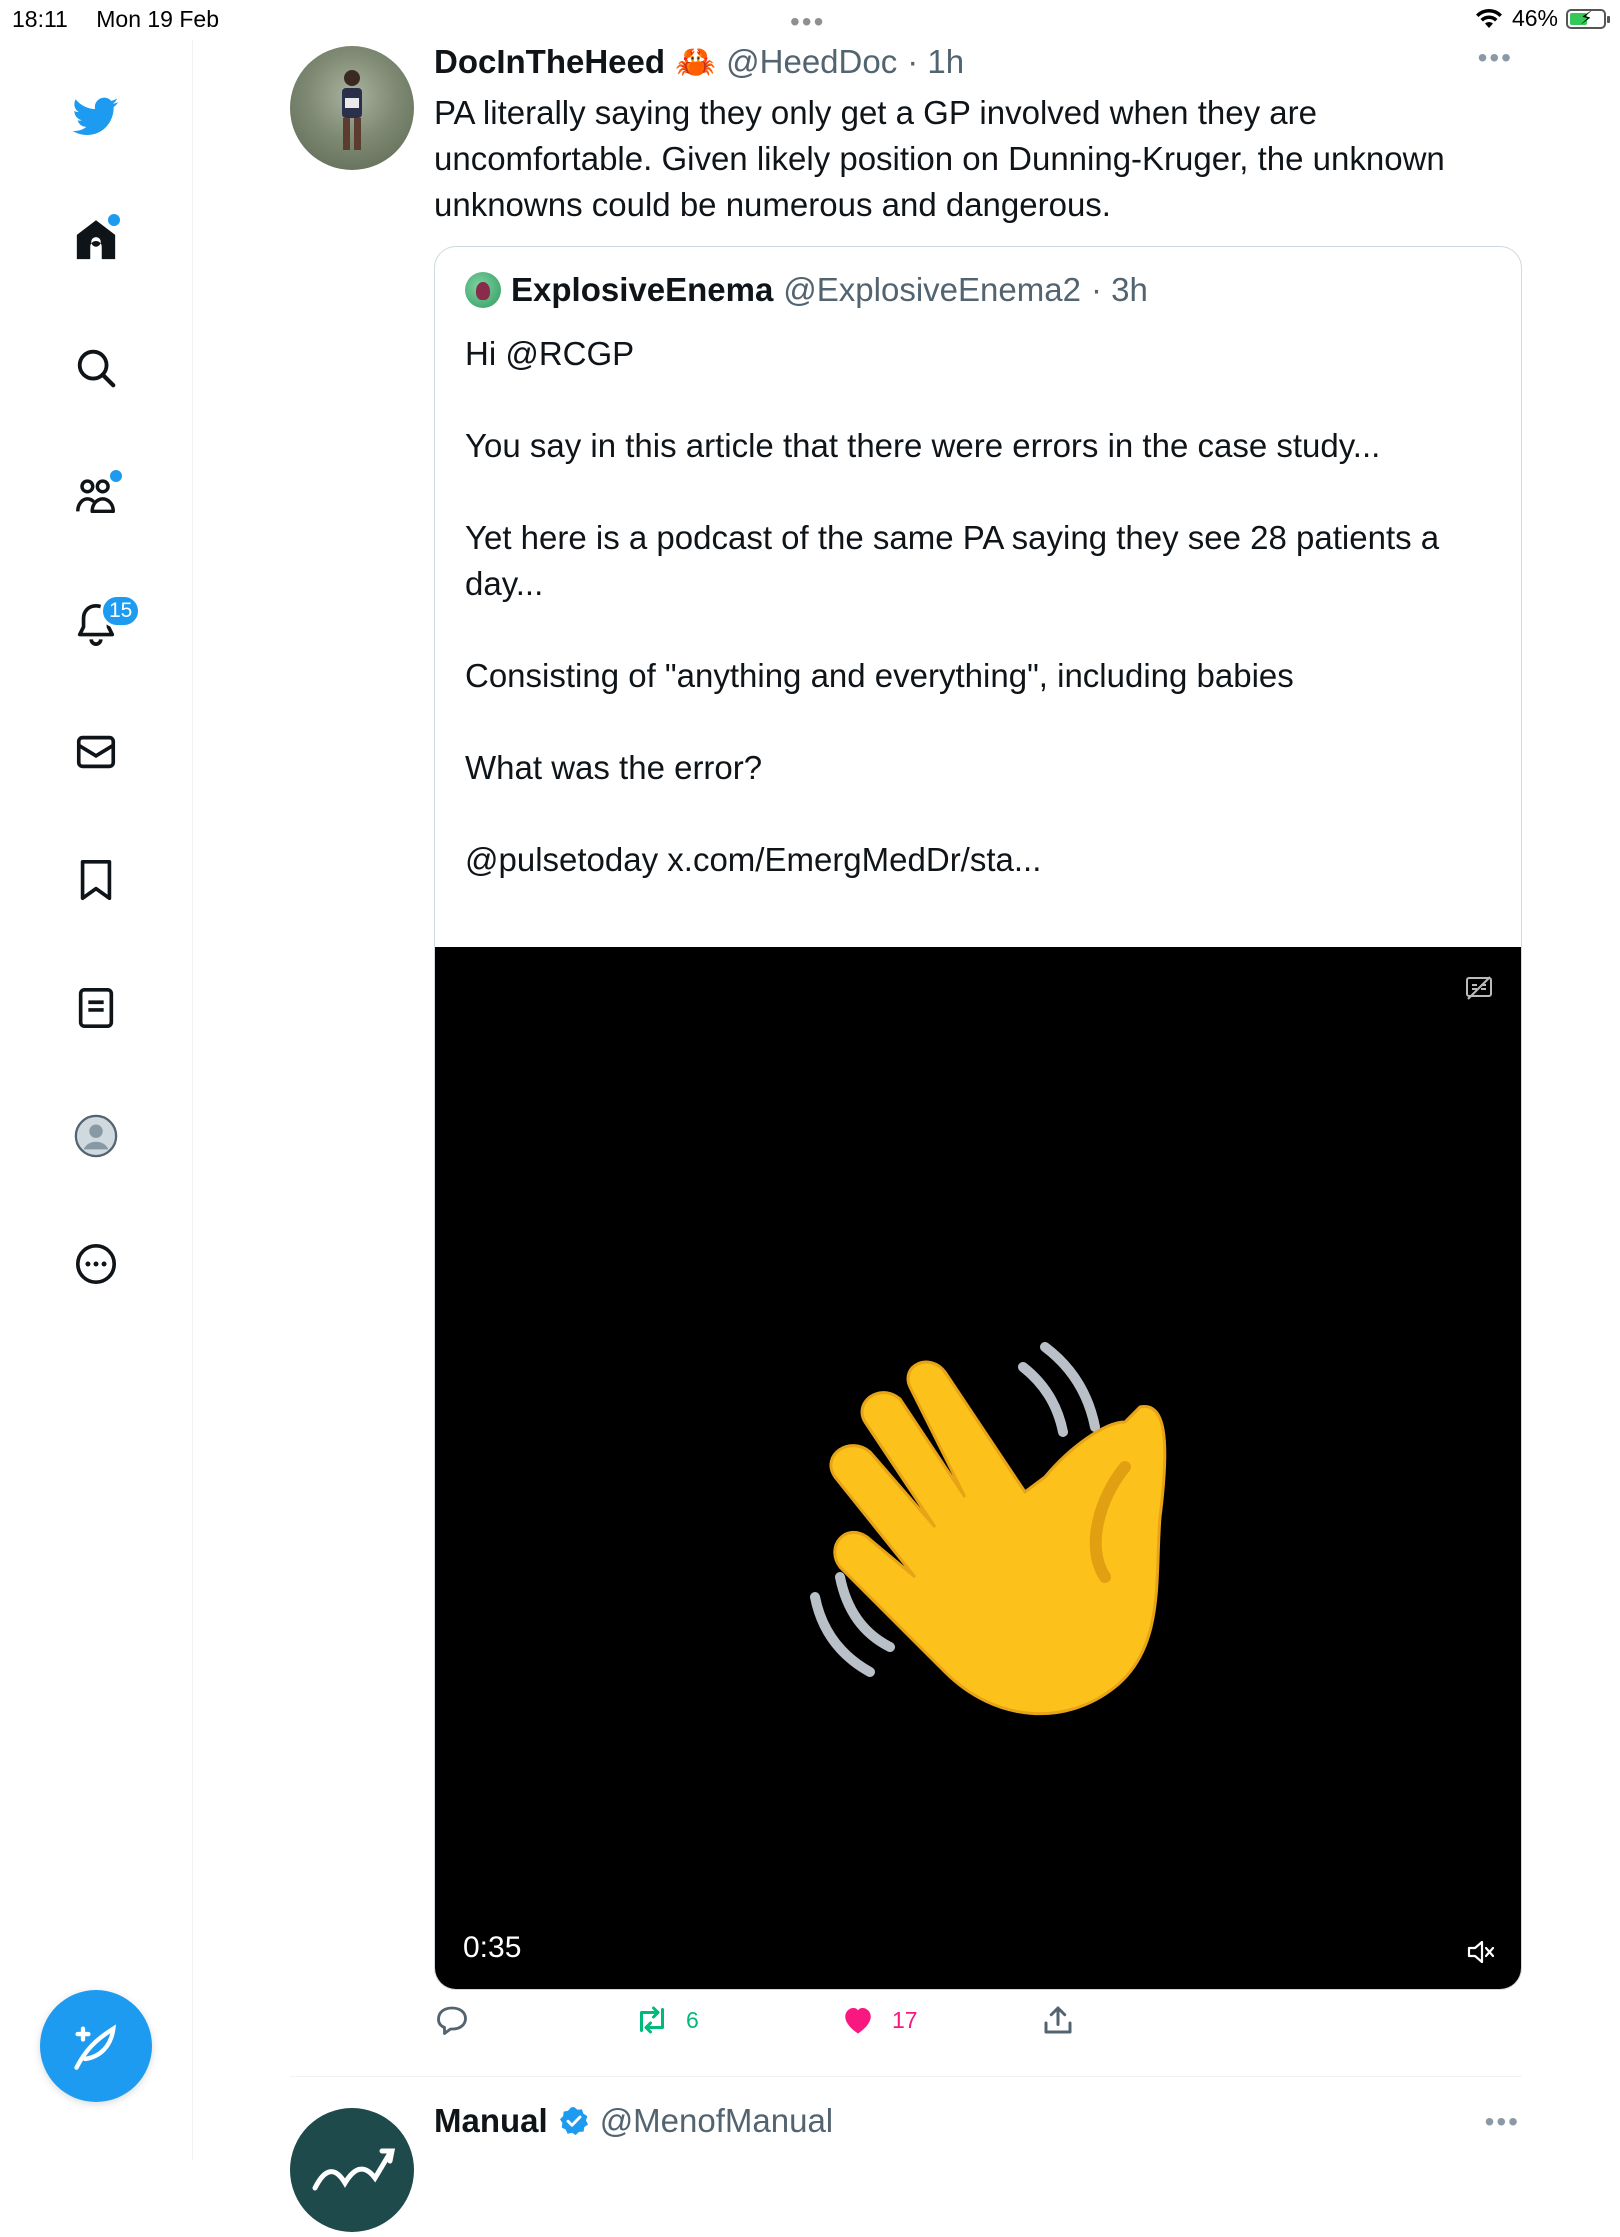 Image resolution: width=1620 pixels, height=2237 pixels. Describe the element at coordinates (811, 62) in the screenshot. I see `tweet-author-handle: @HeedDoc` at that location.